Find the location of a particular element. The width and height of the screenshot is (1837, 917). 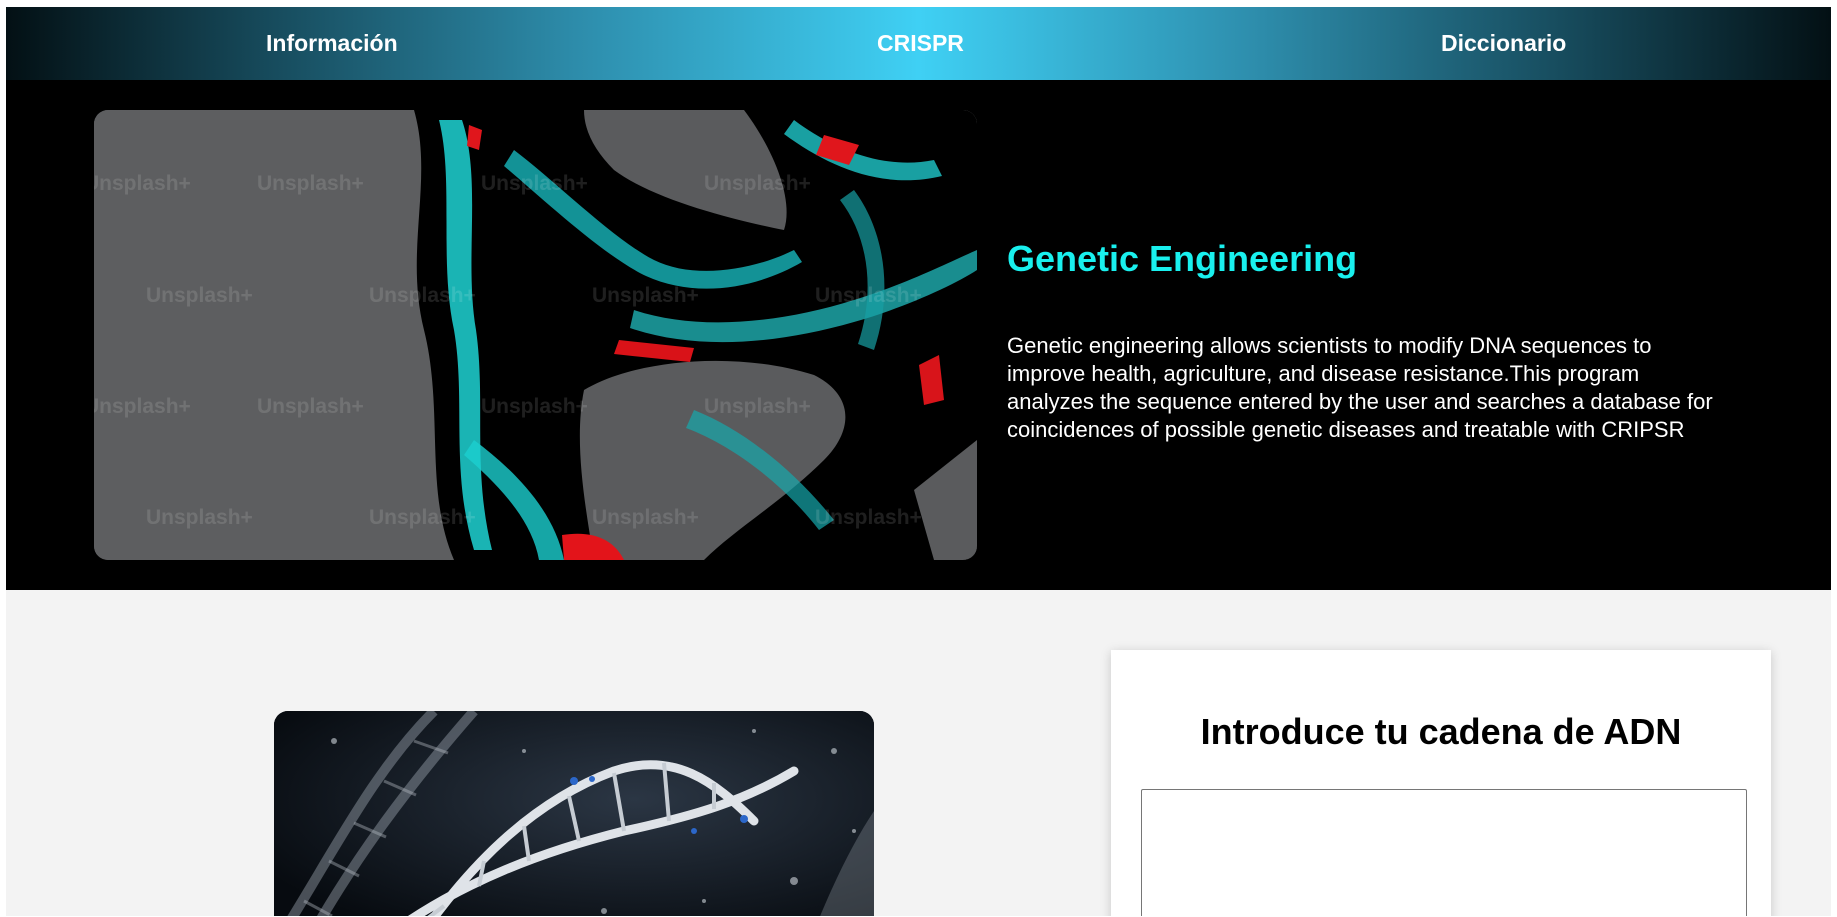

dna-form-title: Introduce tu cadena de ADN is located at coordinates (1441, 731).